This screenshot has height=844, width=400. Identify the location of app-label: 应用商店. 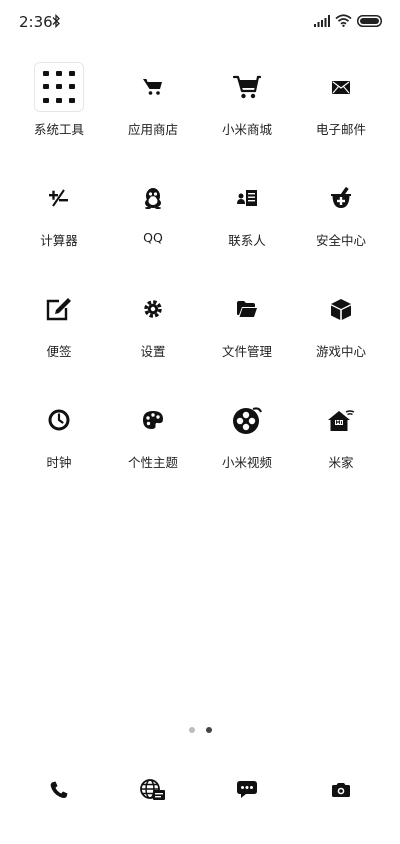
(152, 129).